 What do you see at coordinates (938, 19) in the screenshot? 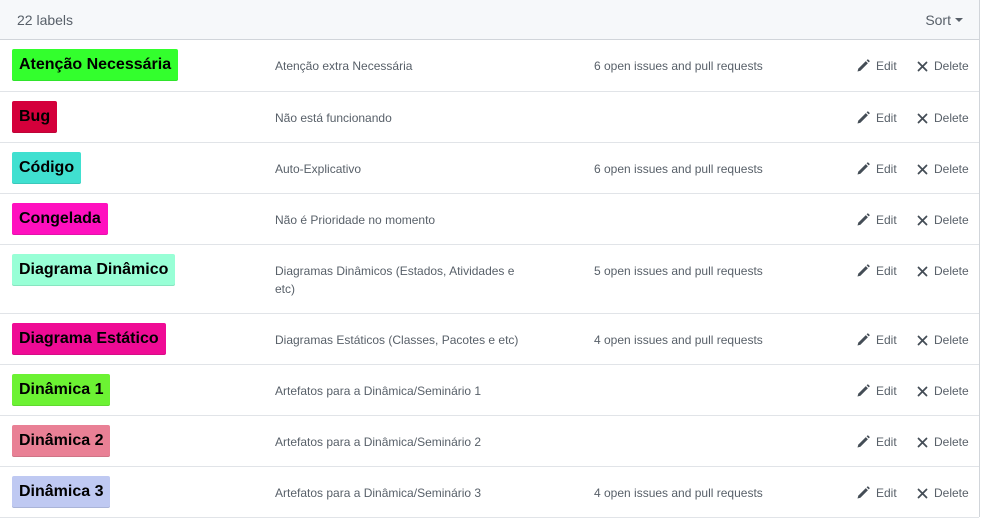
I see `sort-label: Sort` at bounding box center [938, 19].